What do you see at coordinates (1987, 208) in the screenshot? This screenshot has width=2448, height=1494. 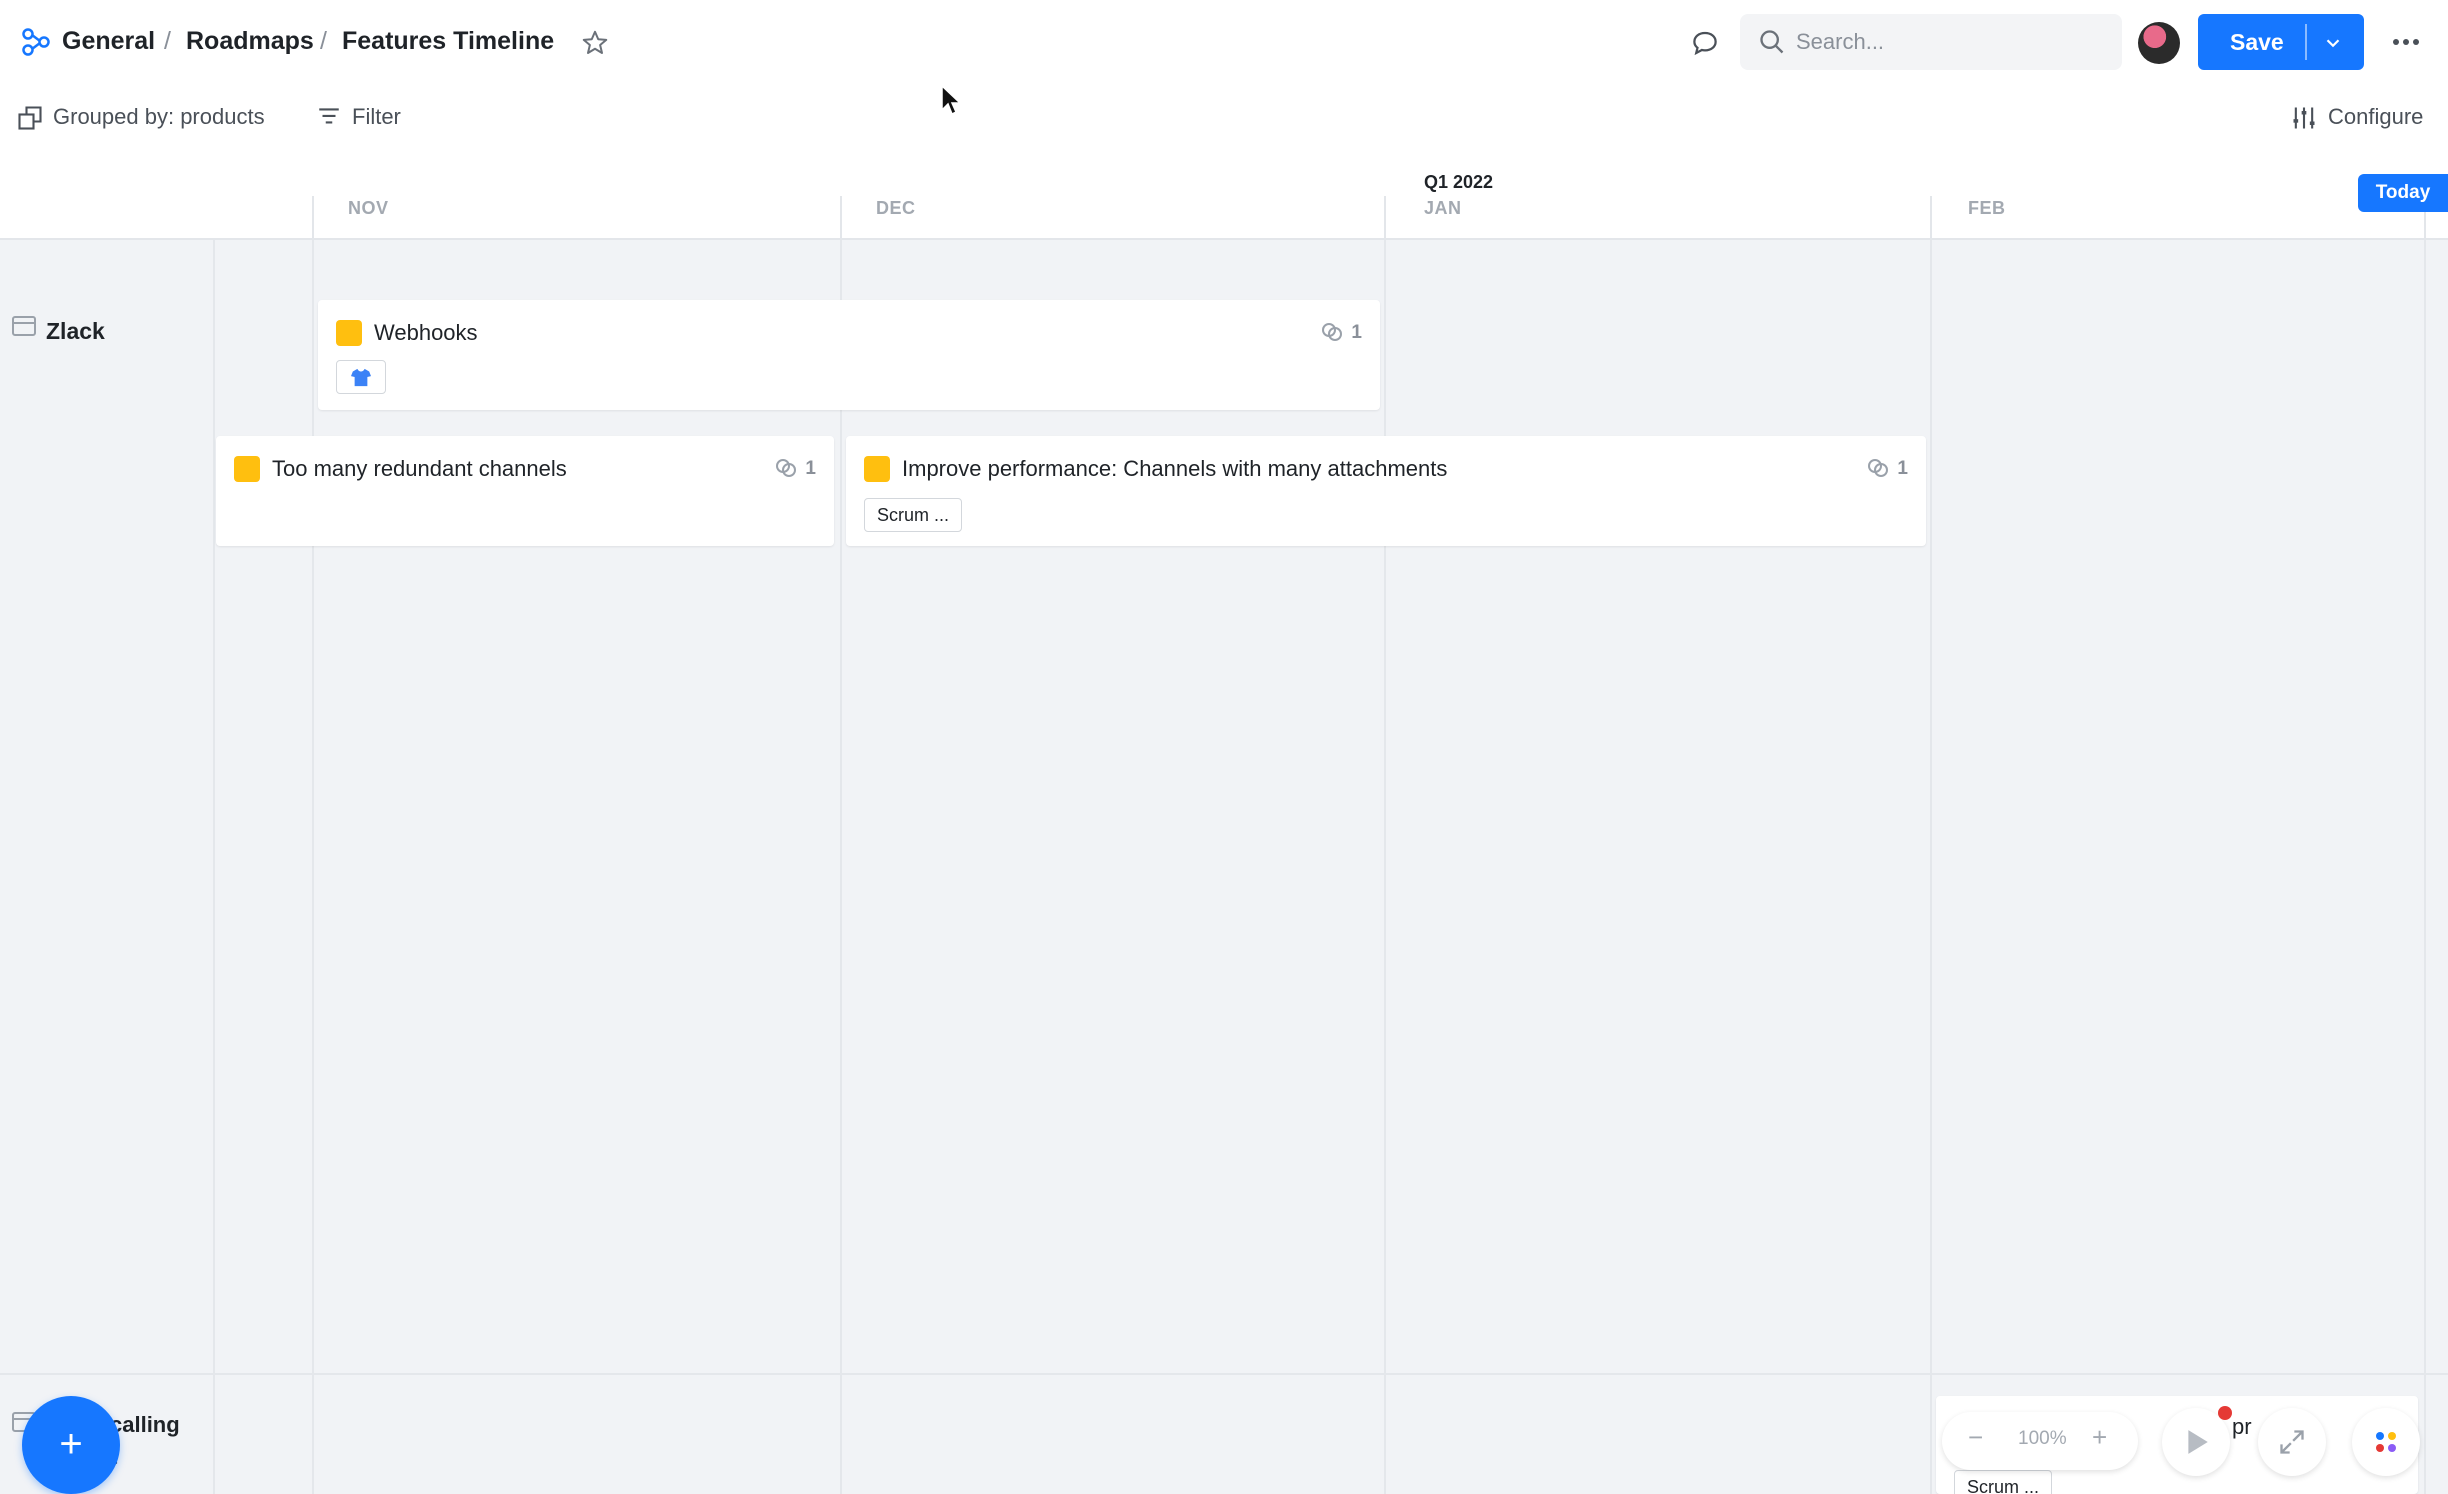 I see `month-label-feb: FEB` at bounding box center [1987, 208].